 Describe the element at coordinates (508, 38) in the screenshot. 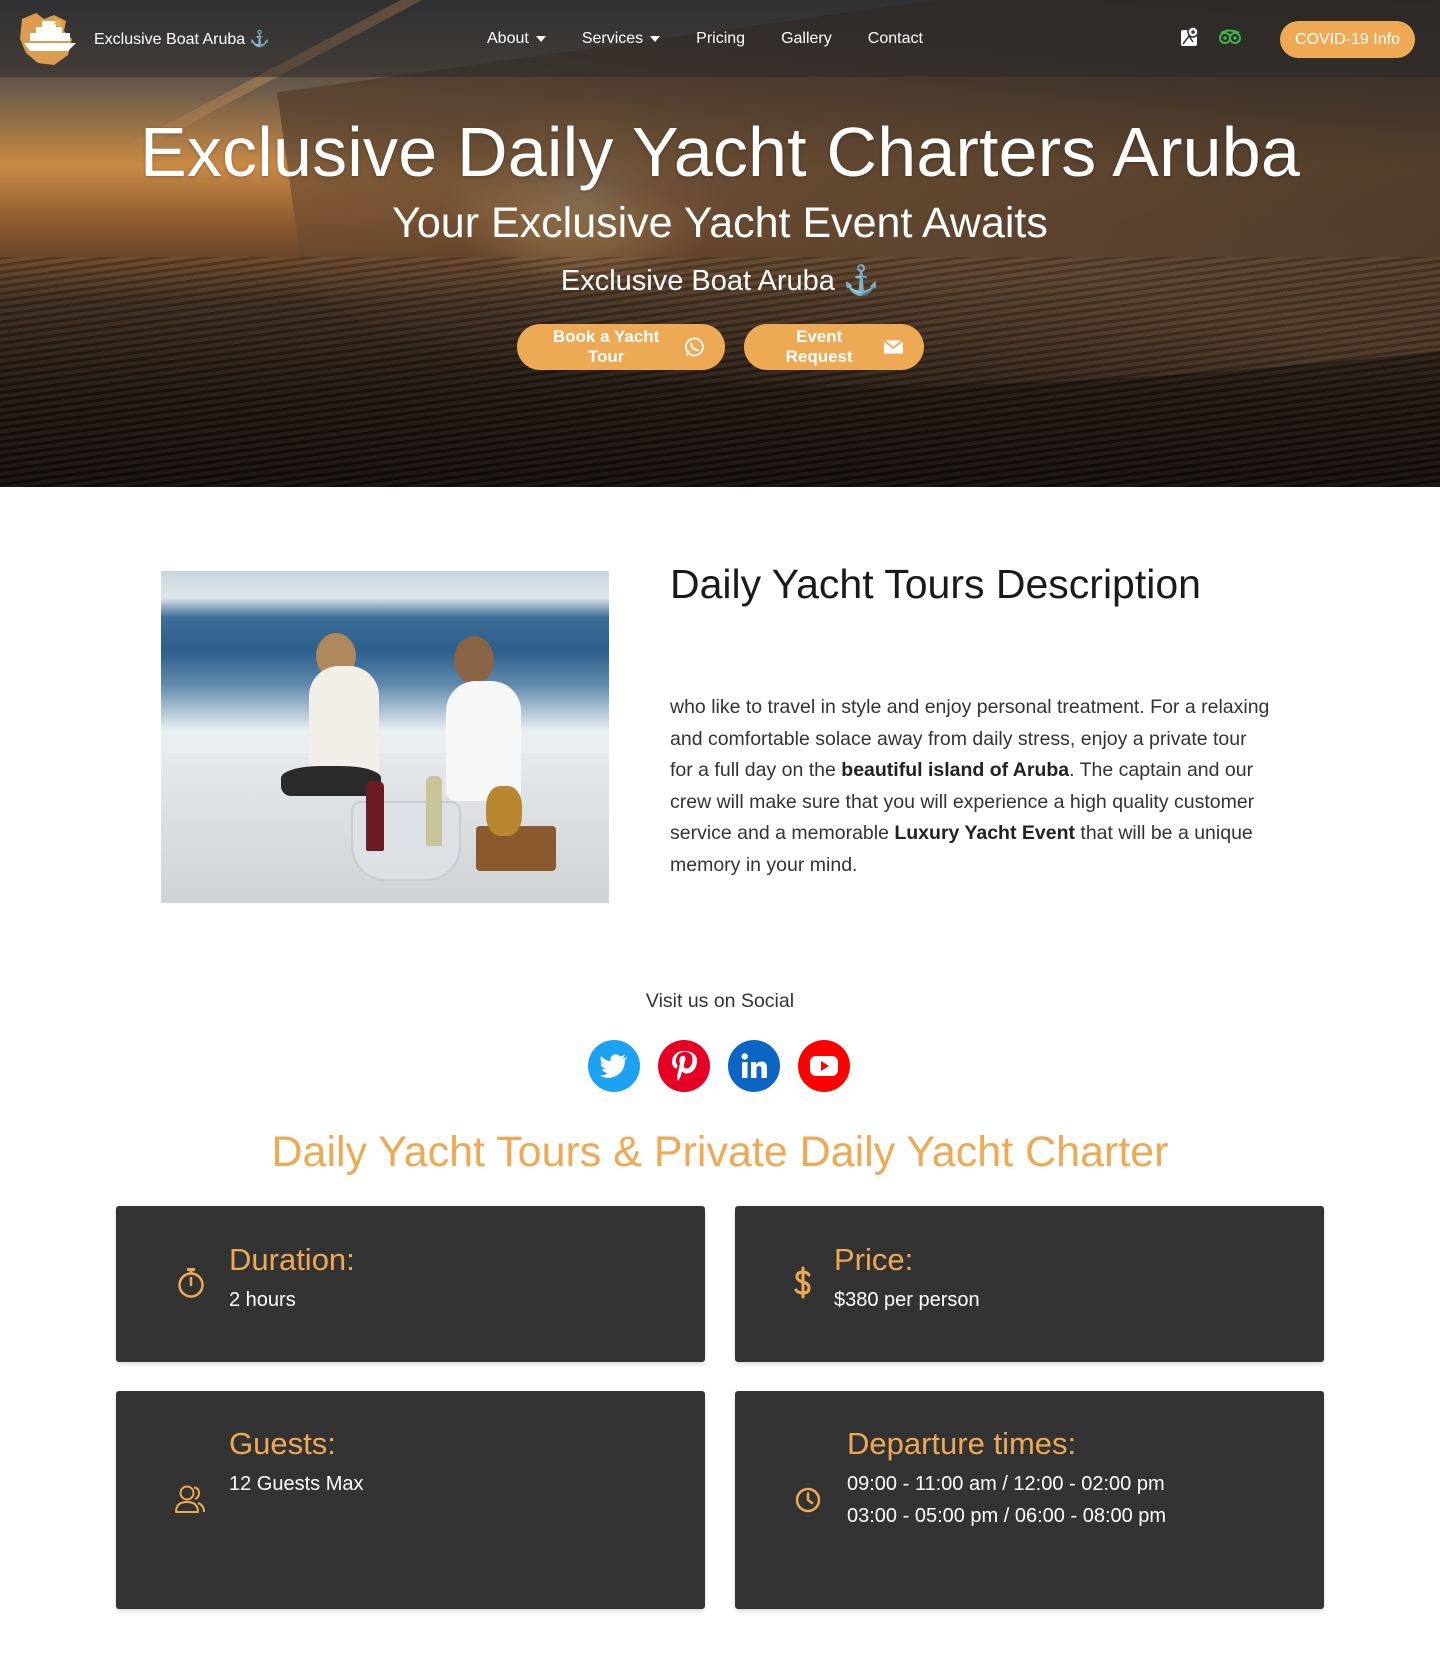

I see `nav-about-label: About` at that location.